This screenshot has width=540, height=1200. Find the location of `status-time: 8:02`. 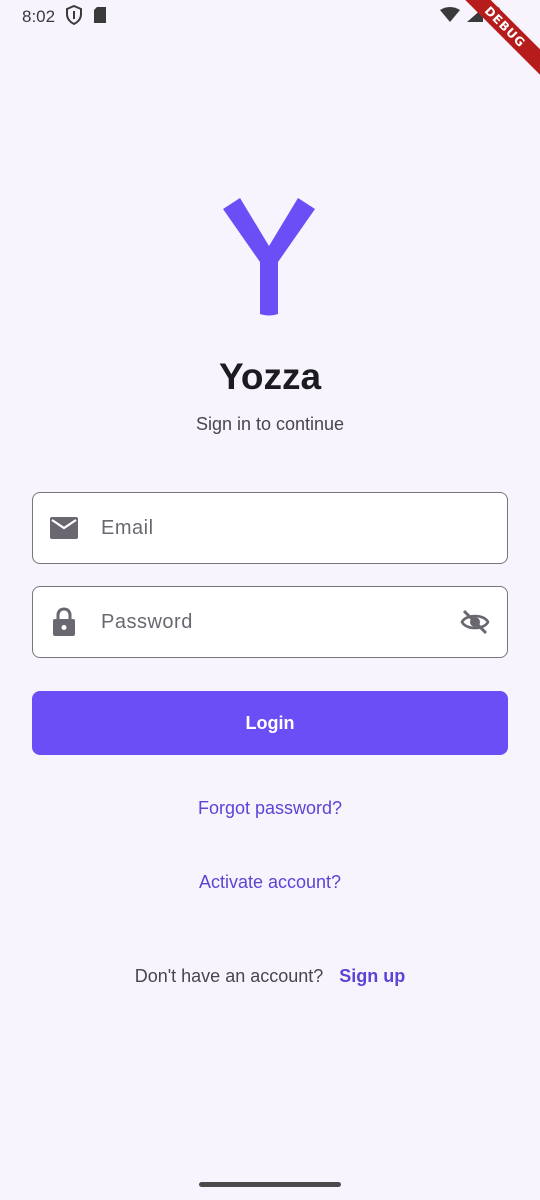

status-time: 8:02 is located at coordinates (39, 16).